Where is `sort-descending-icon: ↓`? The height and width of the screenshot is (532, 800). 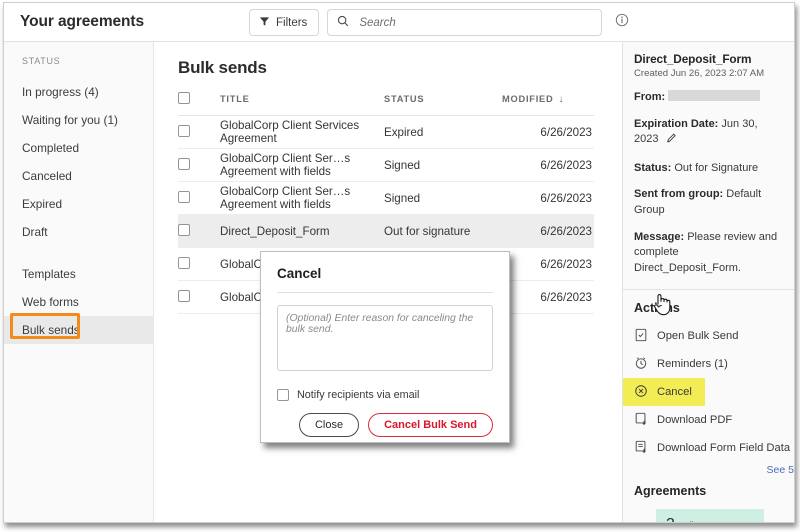
sort-descending-icon: ↓ is located at coordinates (561, 99).